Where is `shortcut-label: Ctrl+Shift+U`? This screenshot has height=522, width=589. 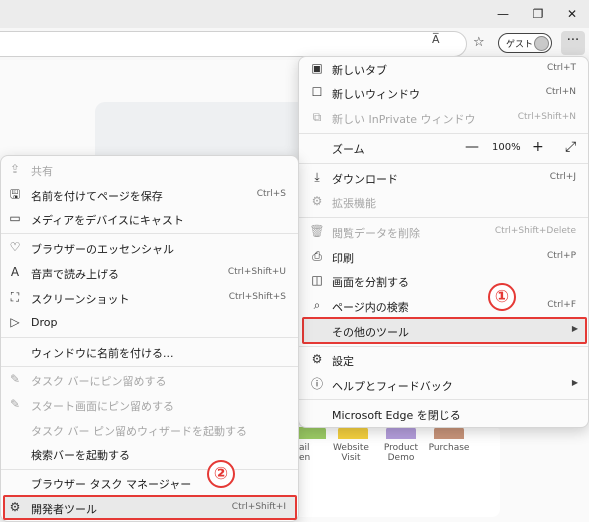
shortcut-label: Ctrl+Shift+U is located at coordinates (256, 272).